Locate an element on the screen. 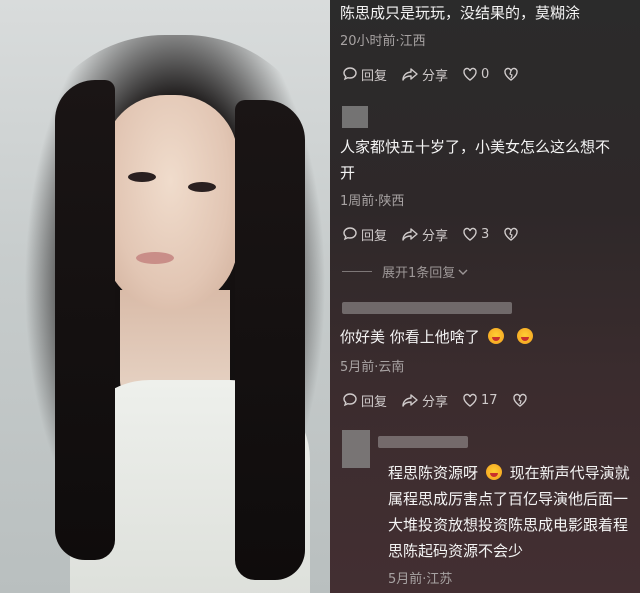 This screenshot has width=640, height=593. comment-text: 程思陈资源呀 is located at coordinates (433, 473).